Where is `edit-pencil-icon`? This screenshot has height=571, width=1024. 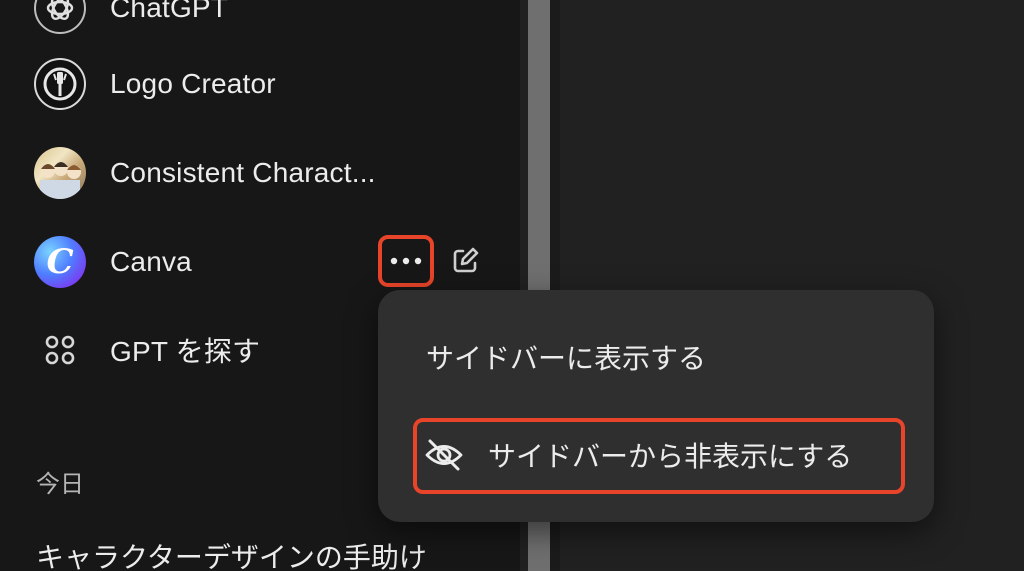 edit-pencil-icon is located at coordinates (466, 260).